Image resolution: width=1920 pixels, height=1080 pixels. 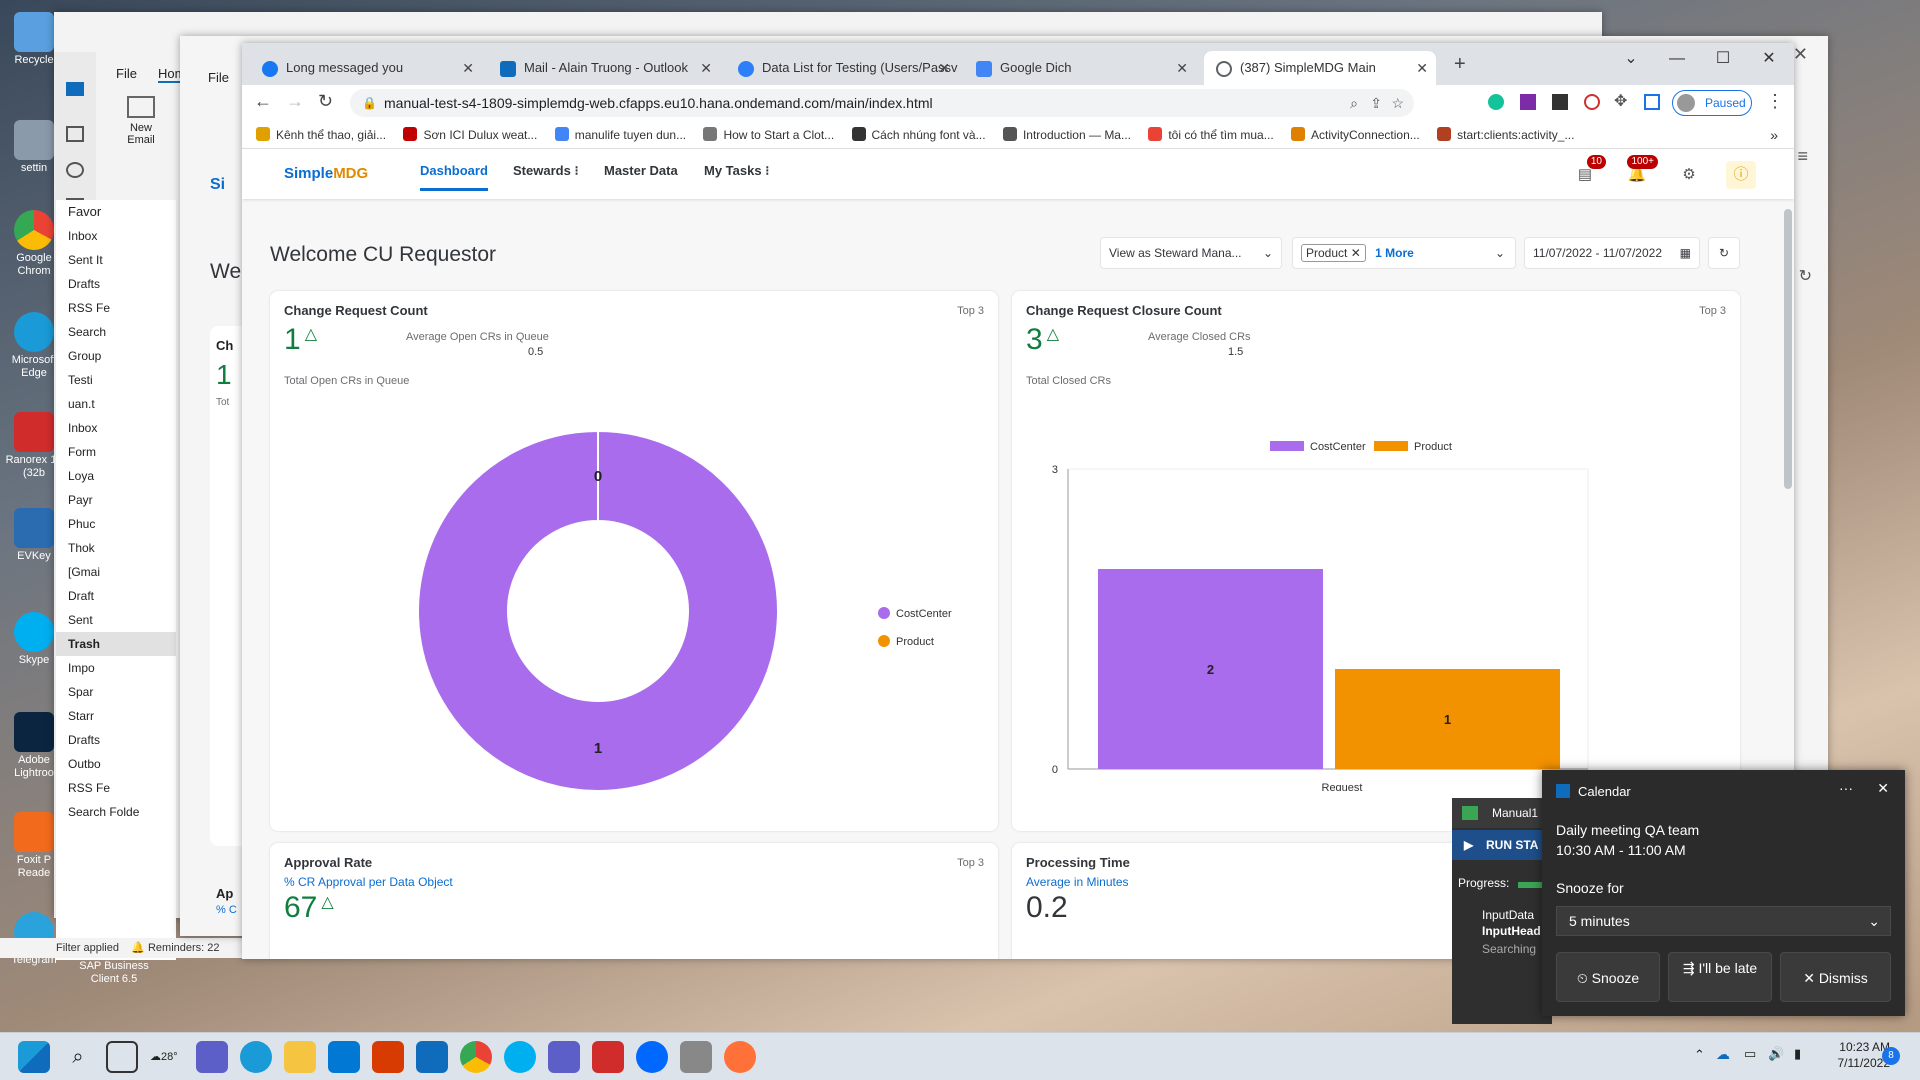 I want to click on tab-facebook: Long messaged you ✕, so click(x=366, y=68).